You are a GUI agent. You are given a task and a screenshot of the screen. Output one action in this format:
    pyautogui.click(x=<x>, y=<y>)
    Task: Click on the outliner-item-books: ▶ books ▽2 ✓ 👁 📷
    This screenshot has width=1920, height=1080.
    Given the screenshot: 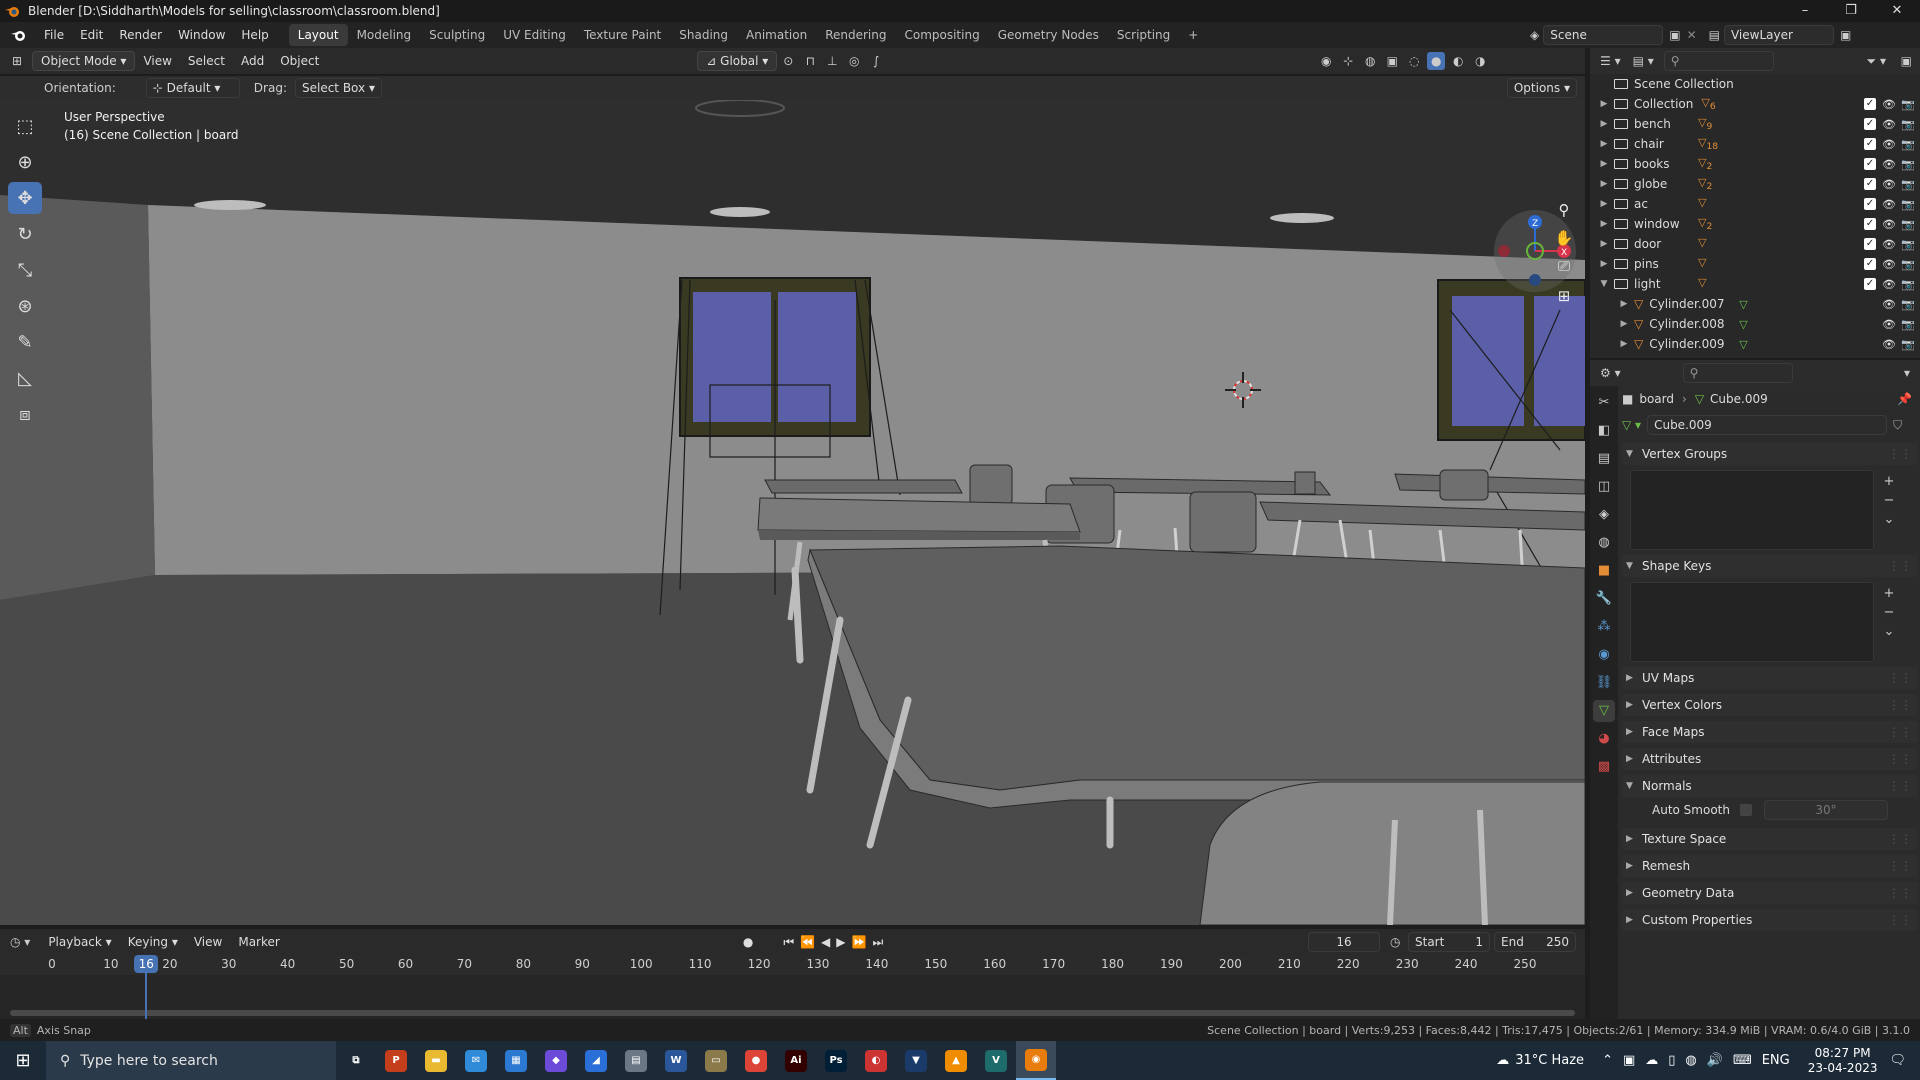 What is the action you would take?
    pyautogui.click(x=1755, y=164)
    